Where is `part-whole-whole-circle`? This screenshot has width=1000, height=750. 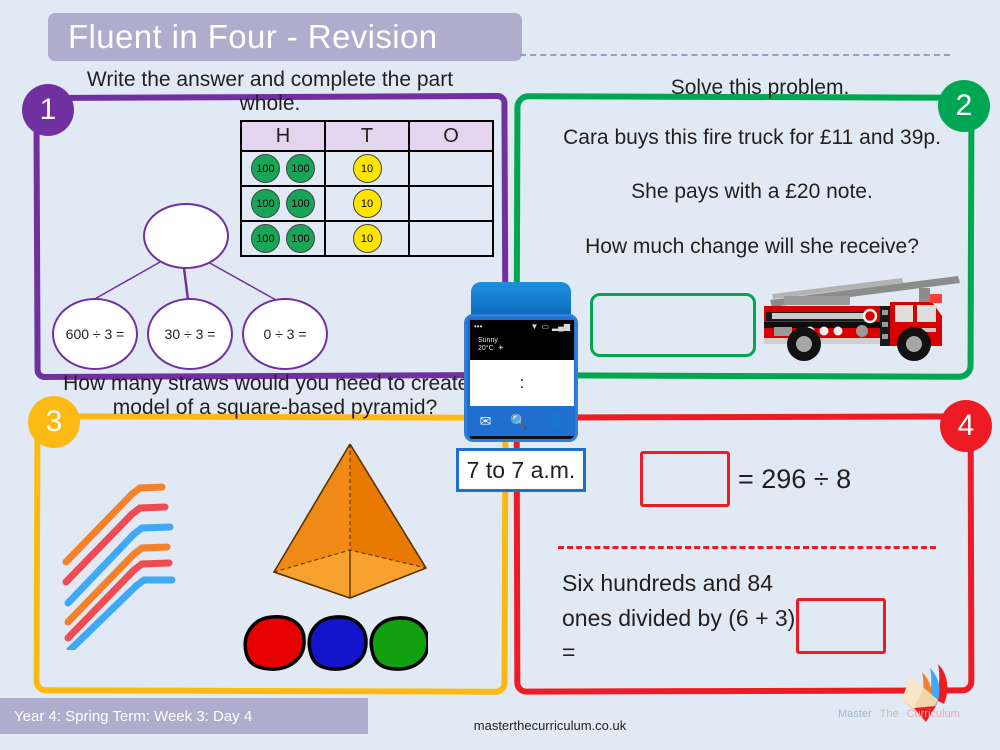
part-whole-whole-circle is located at coordinates (186, 236).